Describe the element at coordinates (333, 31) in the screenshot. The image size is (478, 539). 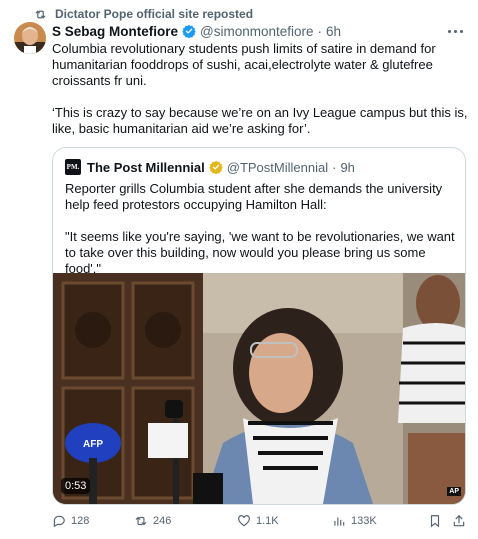
I see `post-time: 6h` at that location.